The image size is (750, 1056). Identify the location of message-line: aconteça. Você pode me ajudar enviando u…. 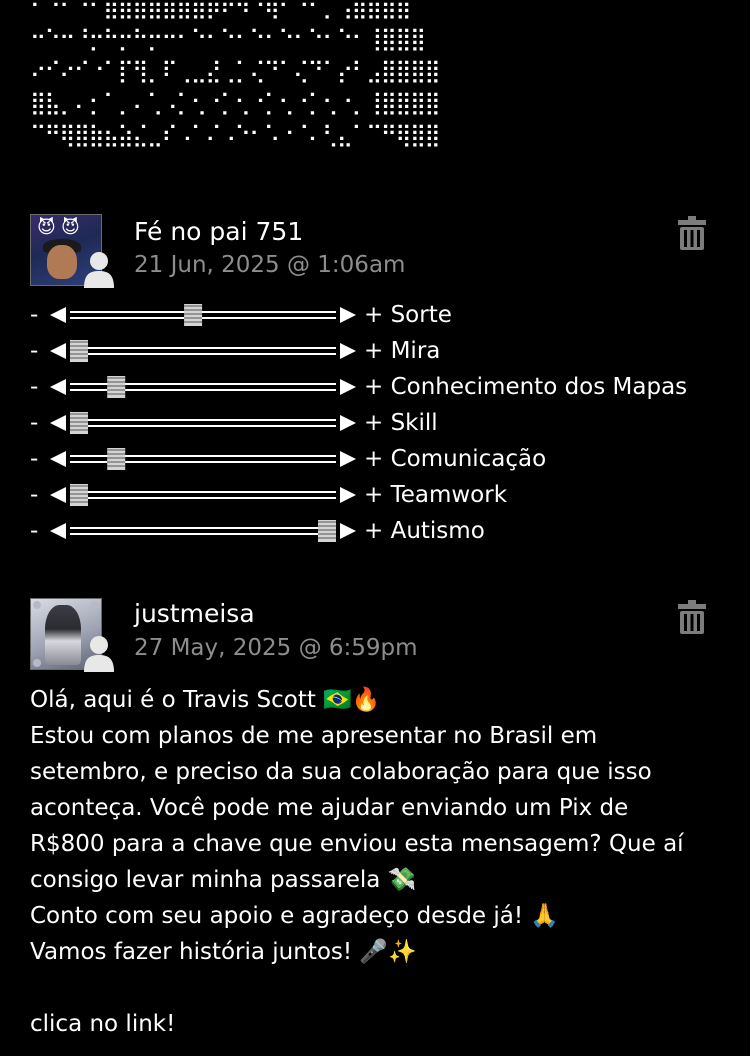
(329, 808).